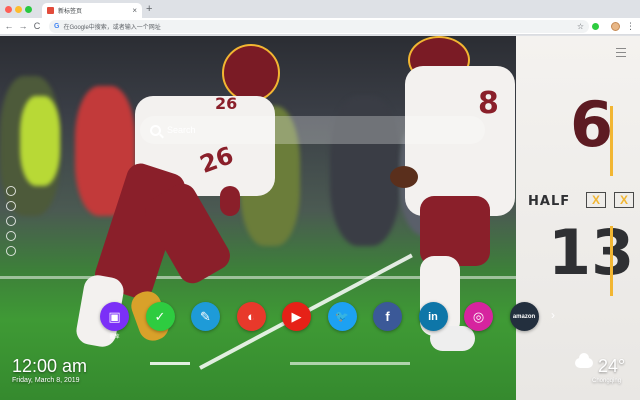  What do you see at coordinates (112, 28) in the screenshot?
I see `address-bar-placeholder: 在Google中搜索，或者输入一个网址` at bounding box center [112, 28].